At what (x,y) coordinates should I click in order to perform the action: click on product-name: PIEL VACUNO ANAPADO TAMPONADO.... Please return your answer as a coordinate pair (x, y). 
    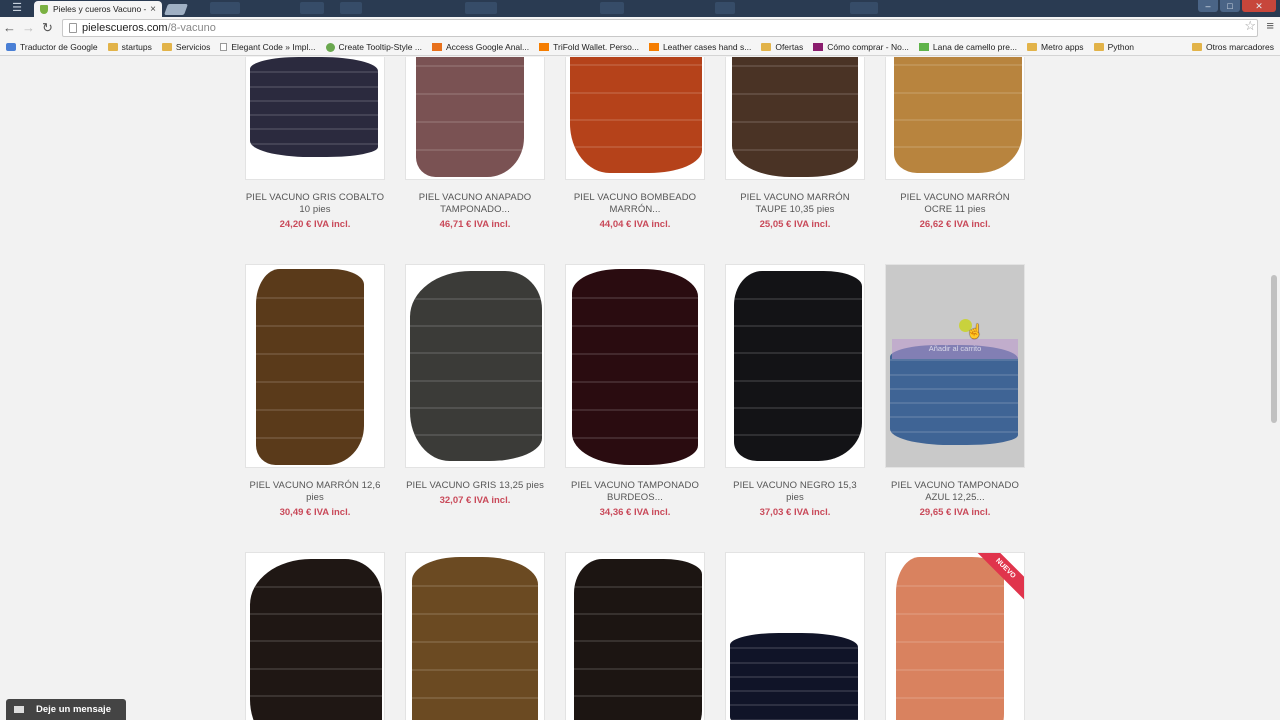
    Looking at the image, I should click on (475, 204).